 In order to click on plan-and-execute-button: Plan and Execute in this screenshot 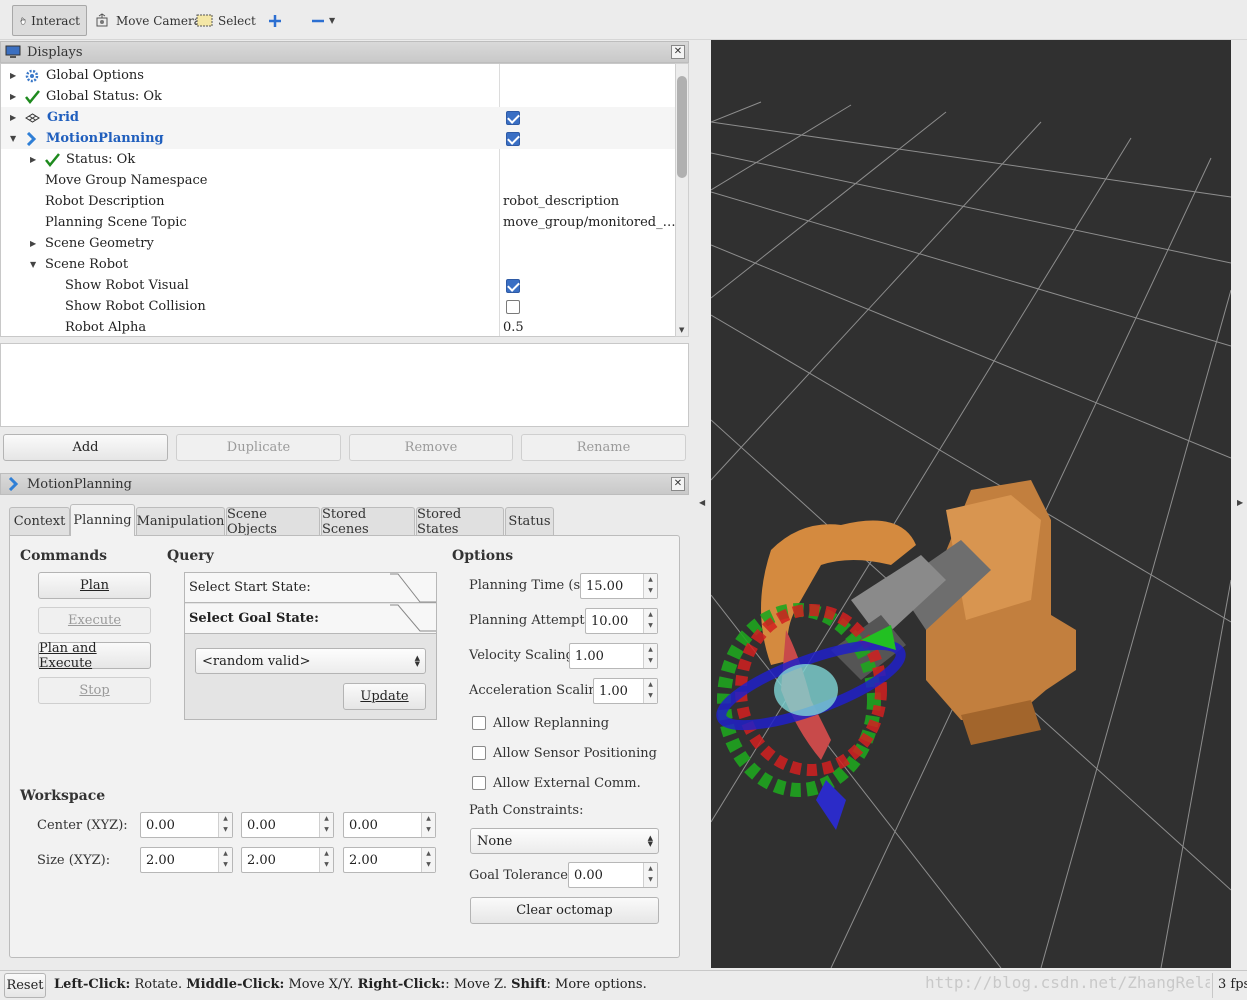, I will do `click(94, 656)`.